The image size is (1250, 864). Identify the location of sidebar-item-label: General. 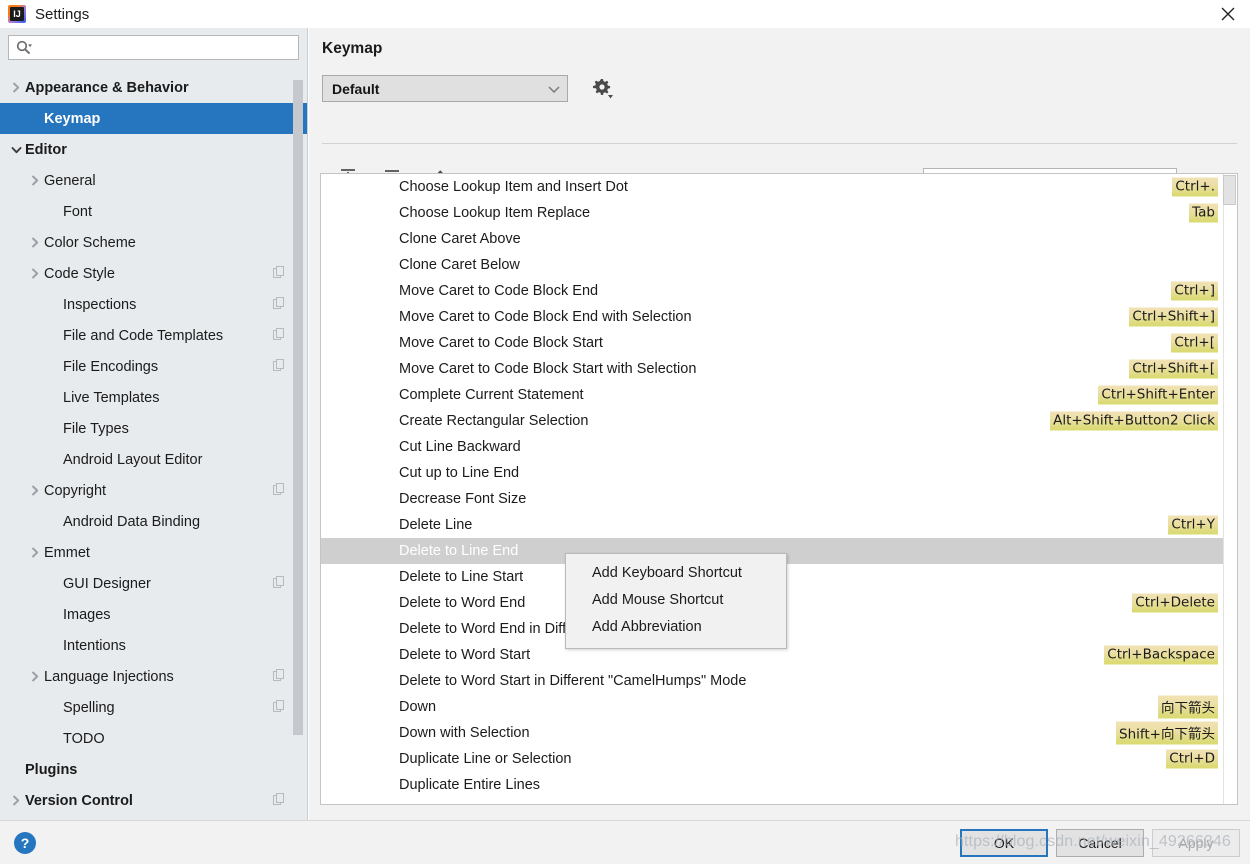
(70, 180).